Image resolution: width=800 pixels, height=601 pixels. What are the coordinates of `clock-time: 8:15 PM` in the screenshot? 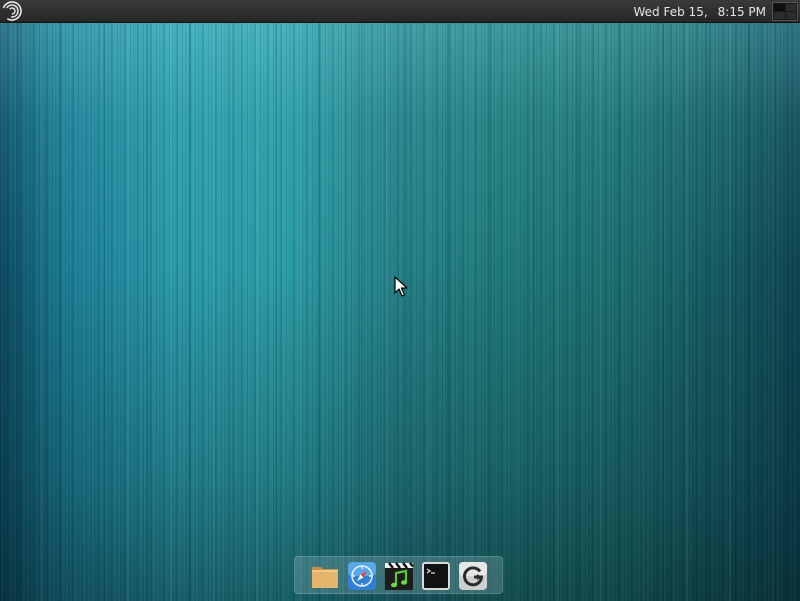 It's located at (741, 12).